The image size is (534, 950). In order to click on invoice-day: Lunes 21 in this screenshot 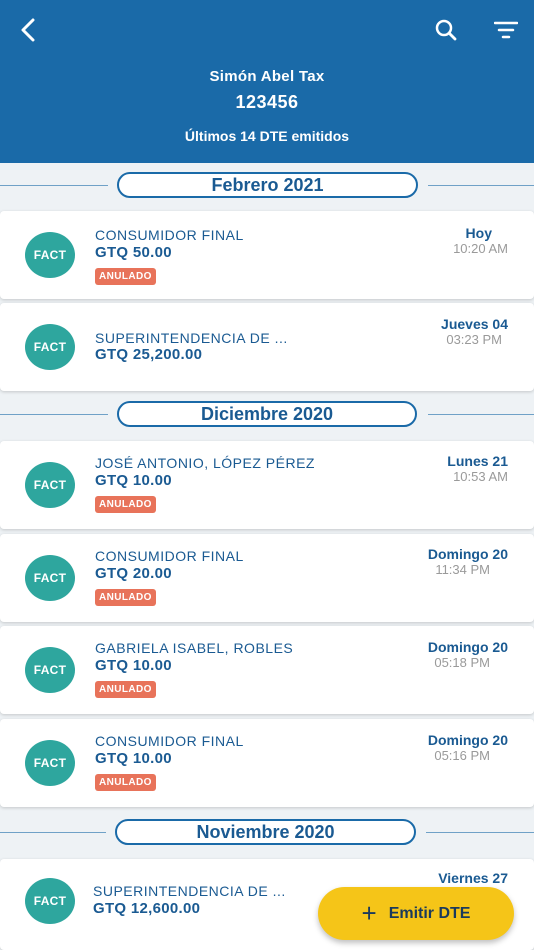, I will do `click(477, 461)`.